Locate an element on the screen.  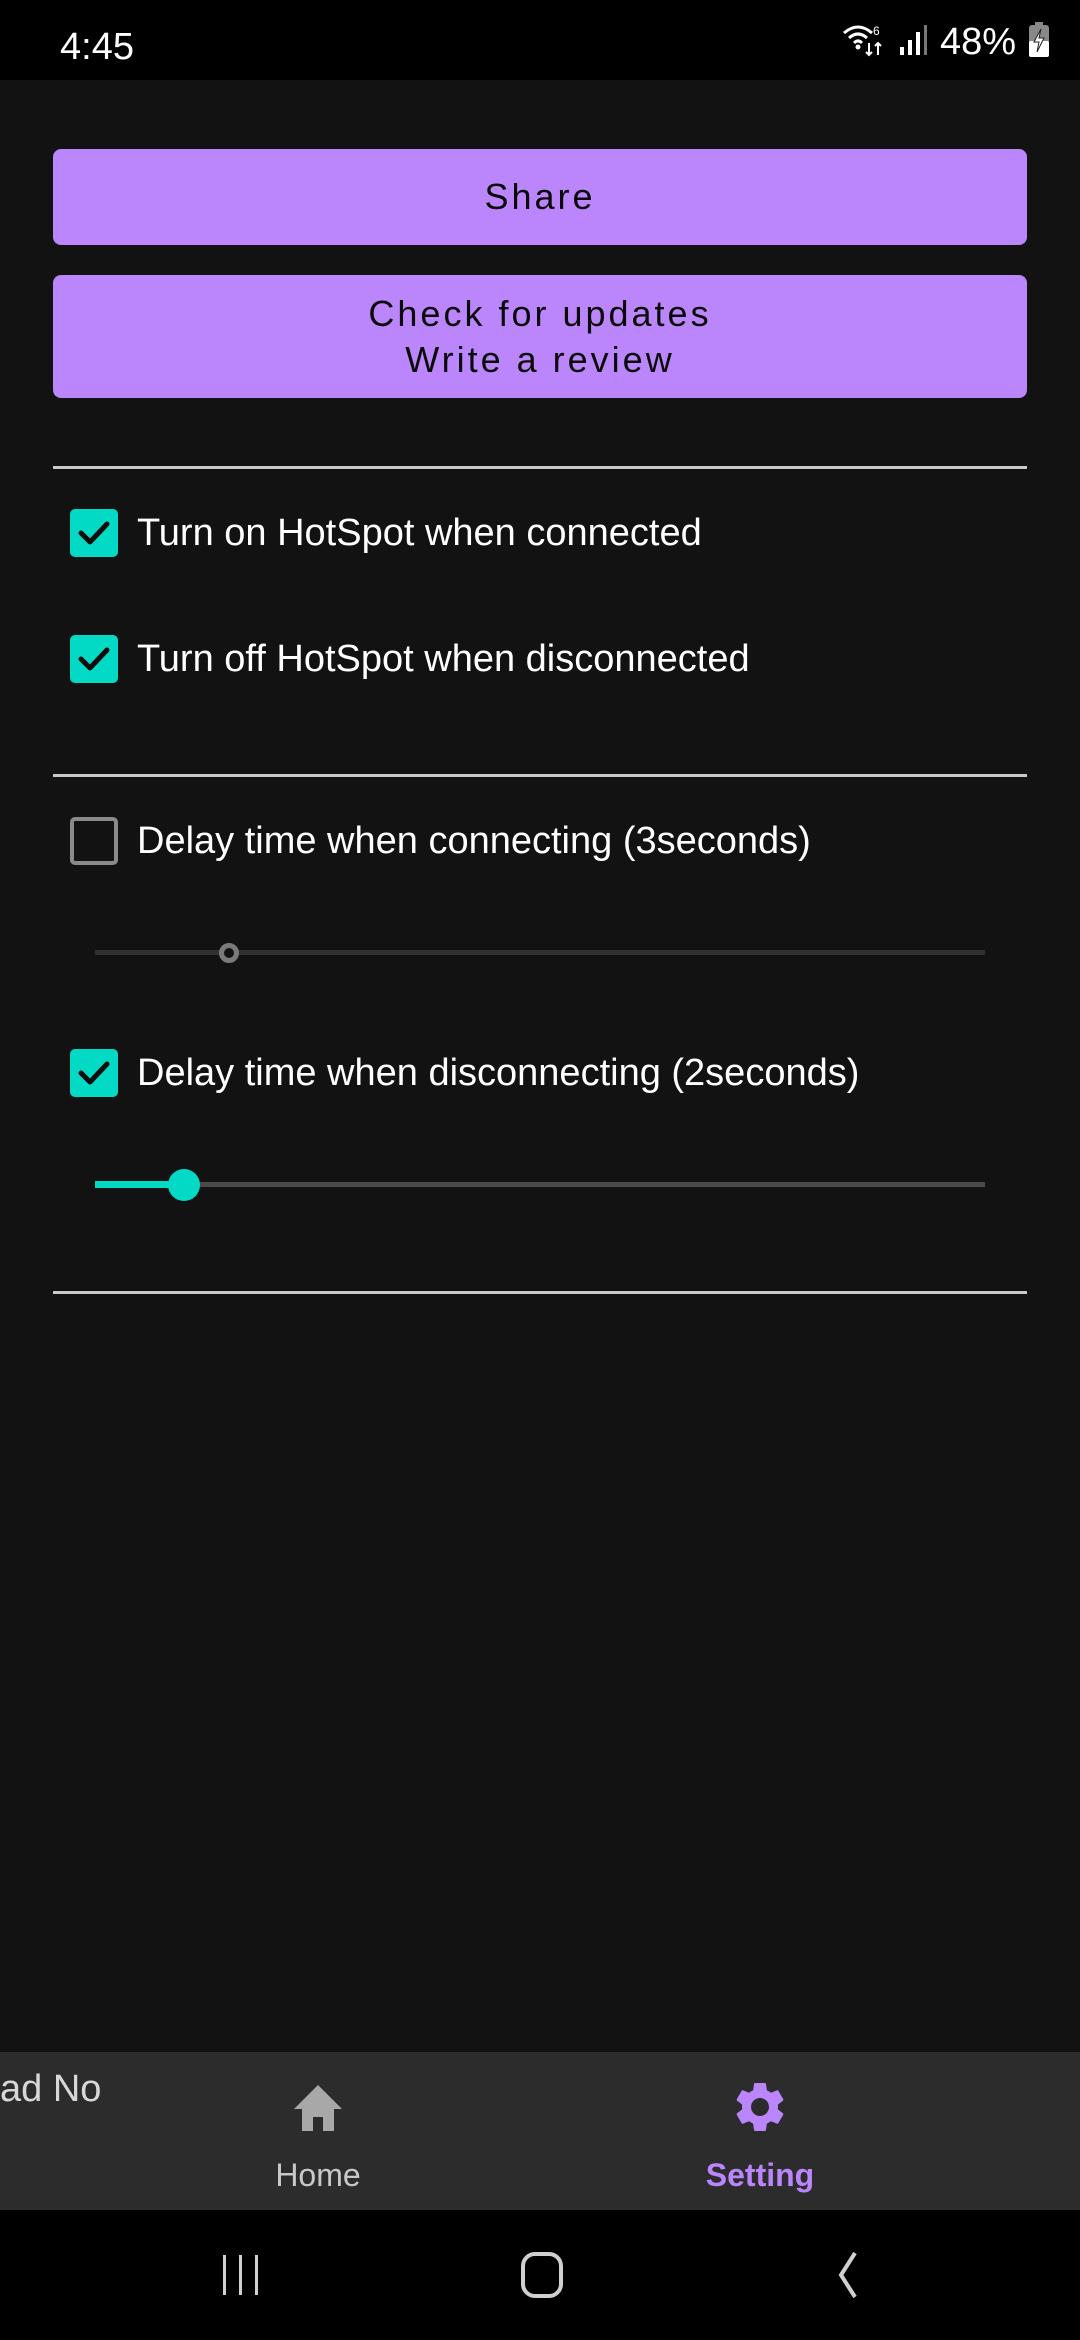
status-icons: 6 48% is located at coordinates (946, 41).